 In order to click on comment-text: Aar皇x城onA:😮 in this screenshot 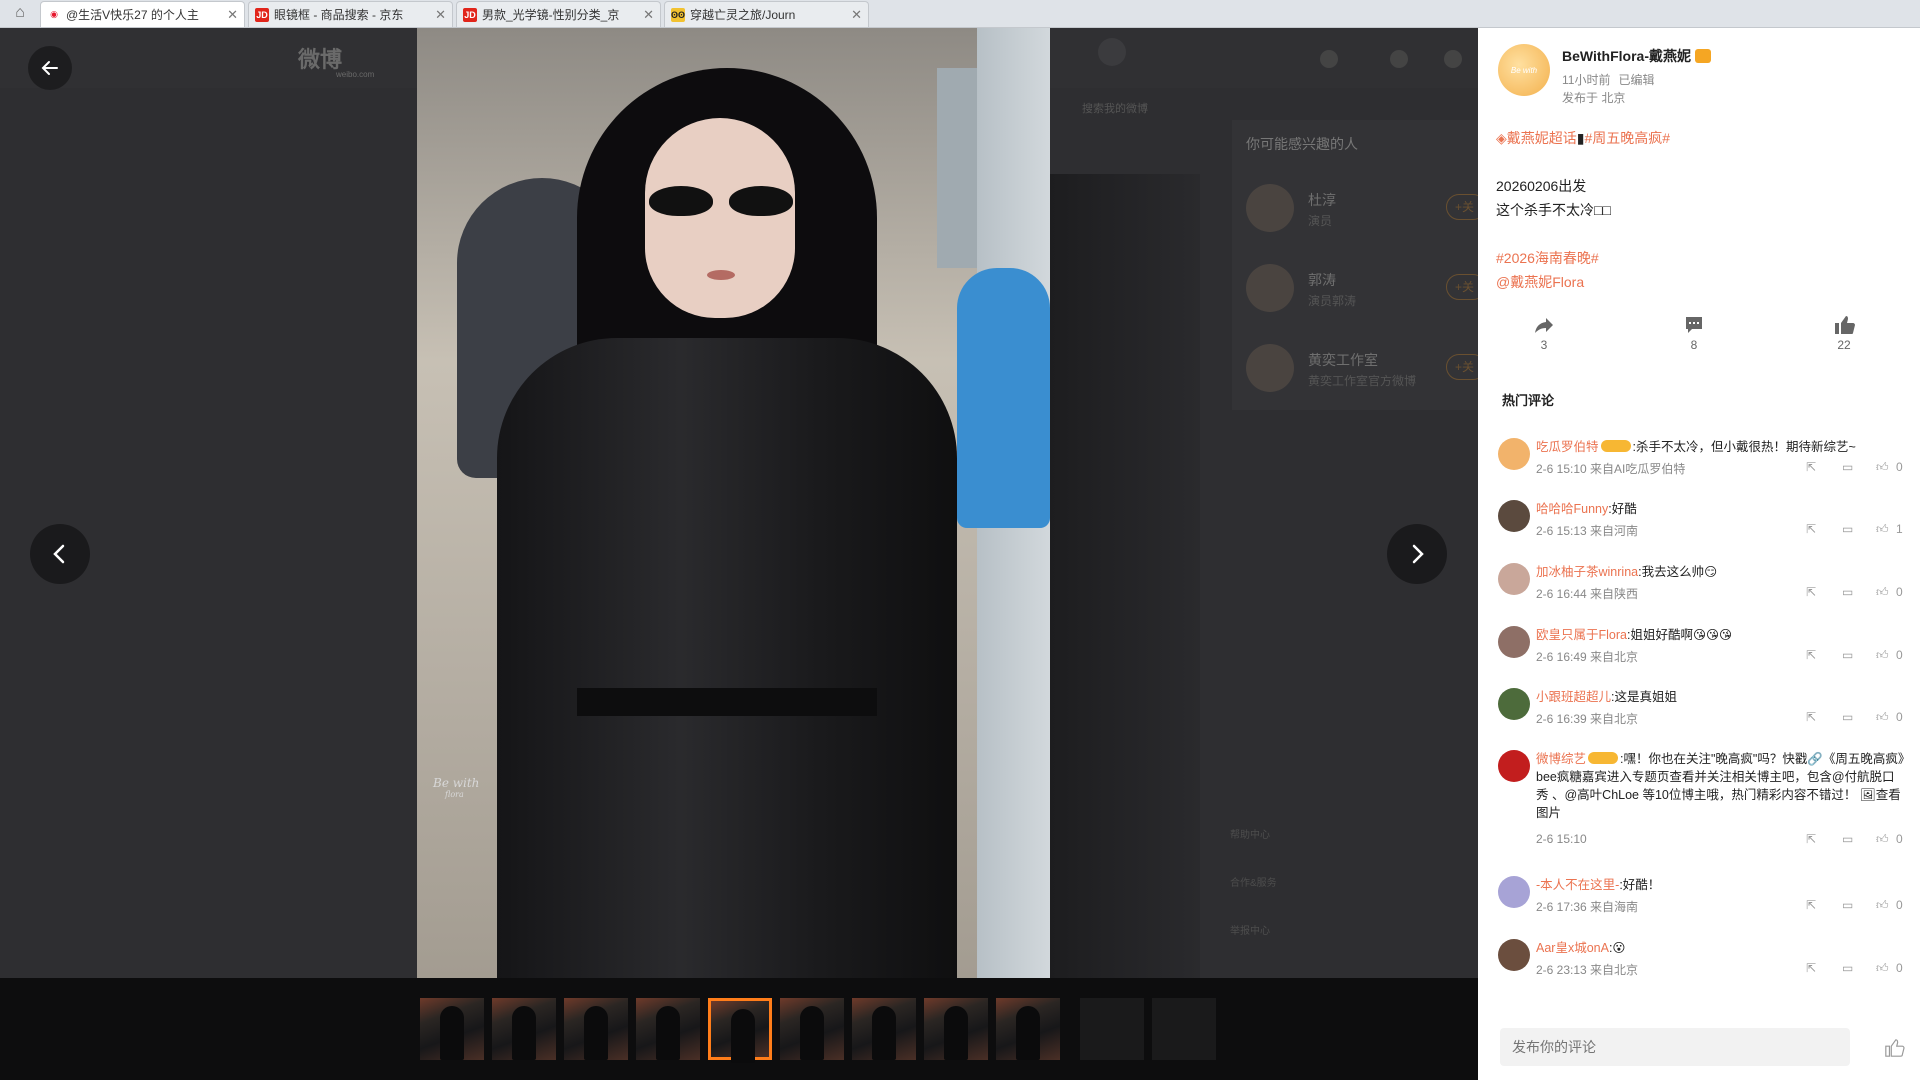, I will do `click(1581, 948)`.